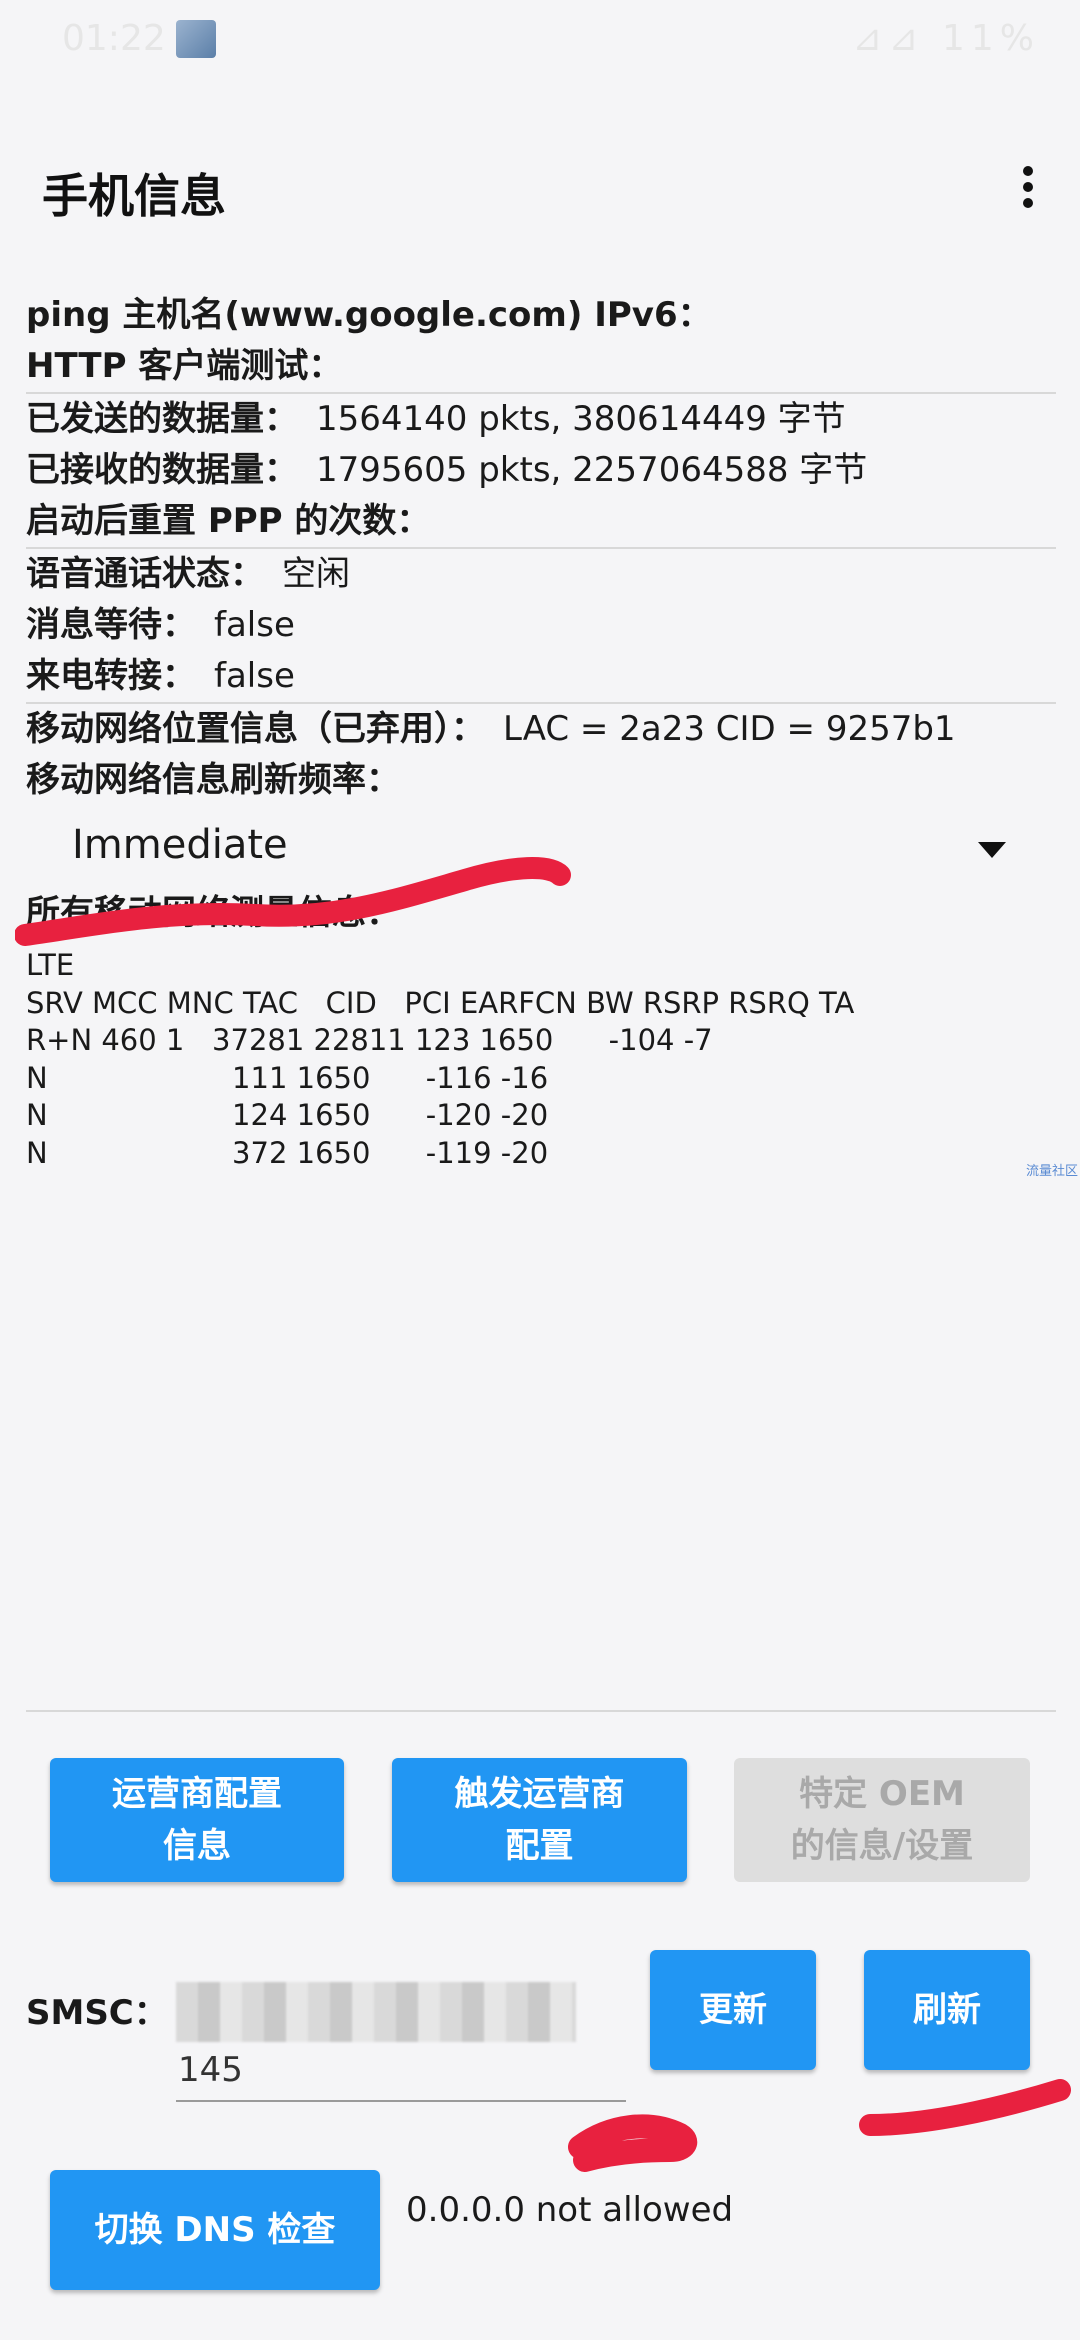 Image resolution: width=1080 pixels, height=2340 pixels. What do you see at coordinates (369, 315) in the screenshot?
I see `ping-ipv6-label: ping 主机名(www.google.com) IPv6：` at bounding box center [369, 315].